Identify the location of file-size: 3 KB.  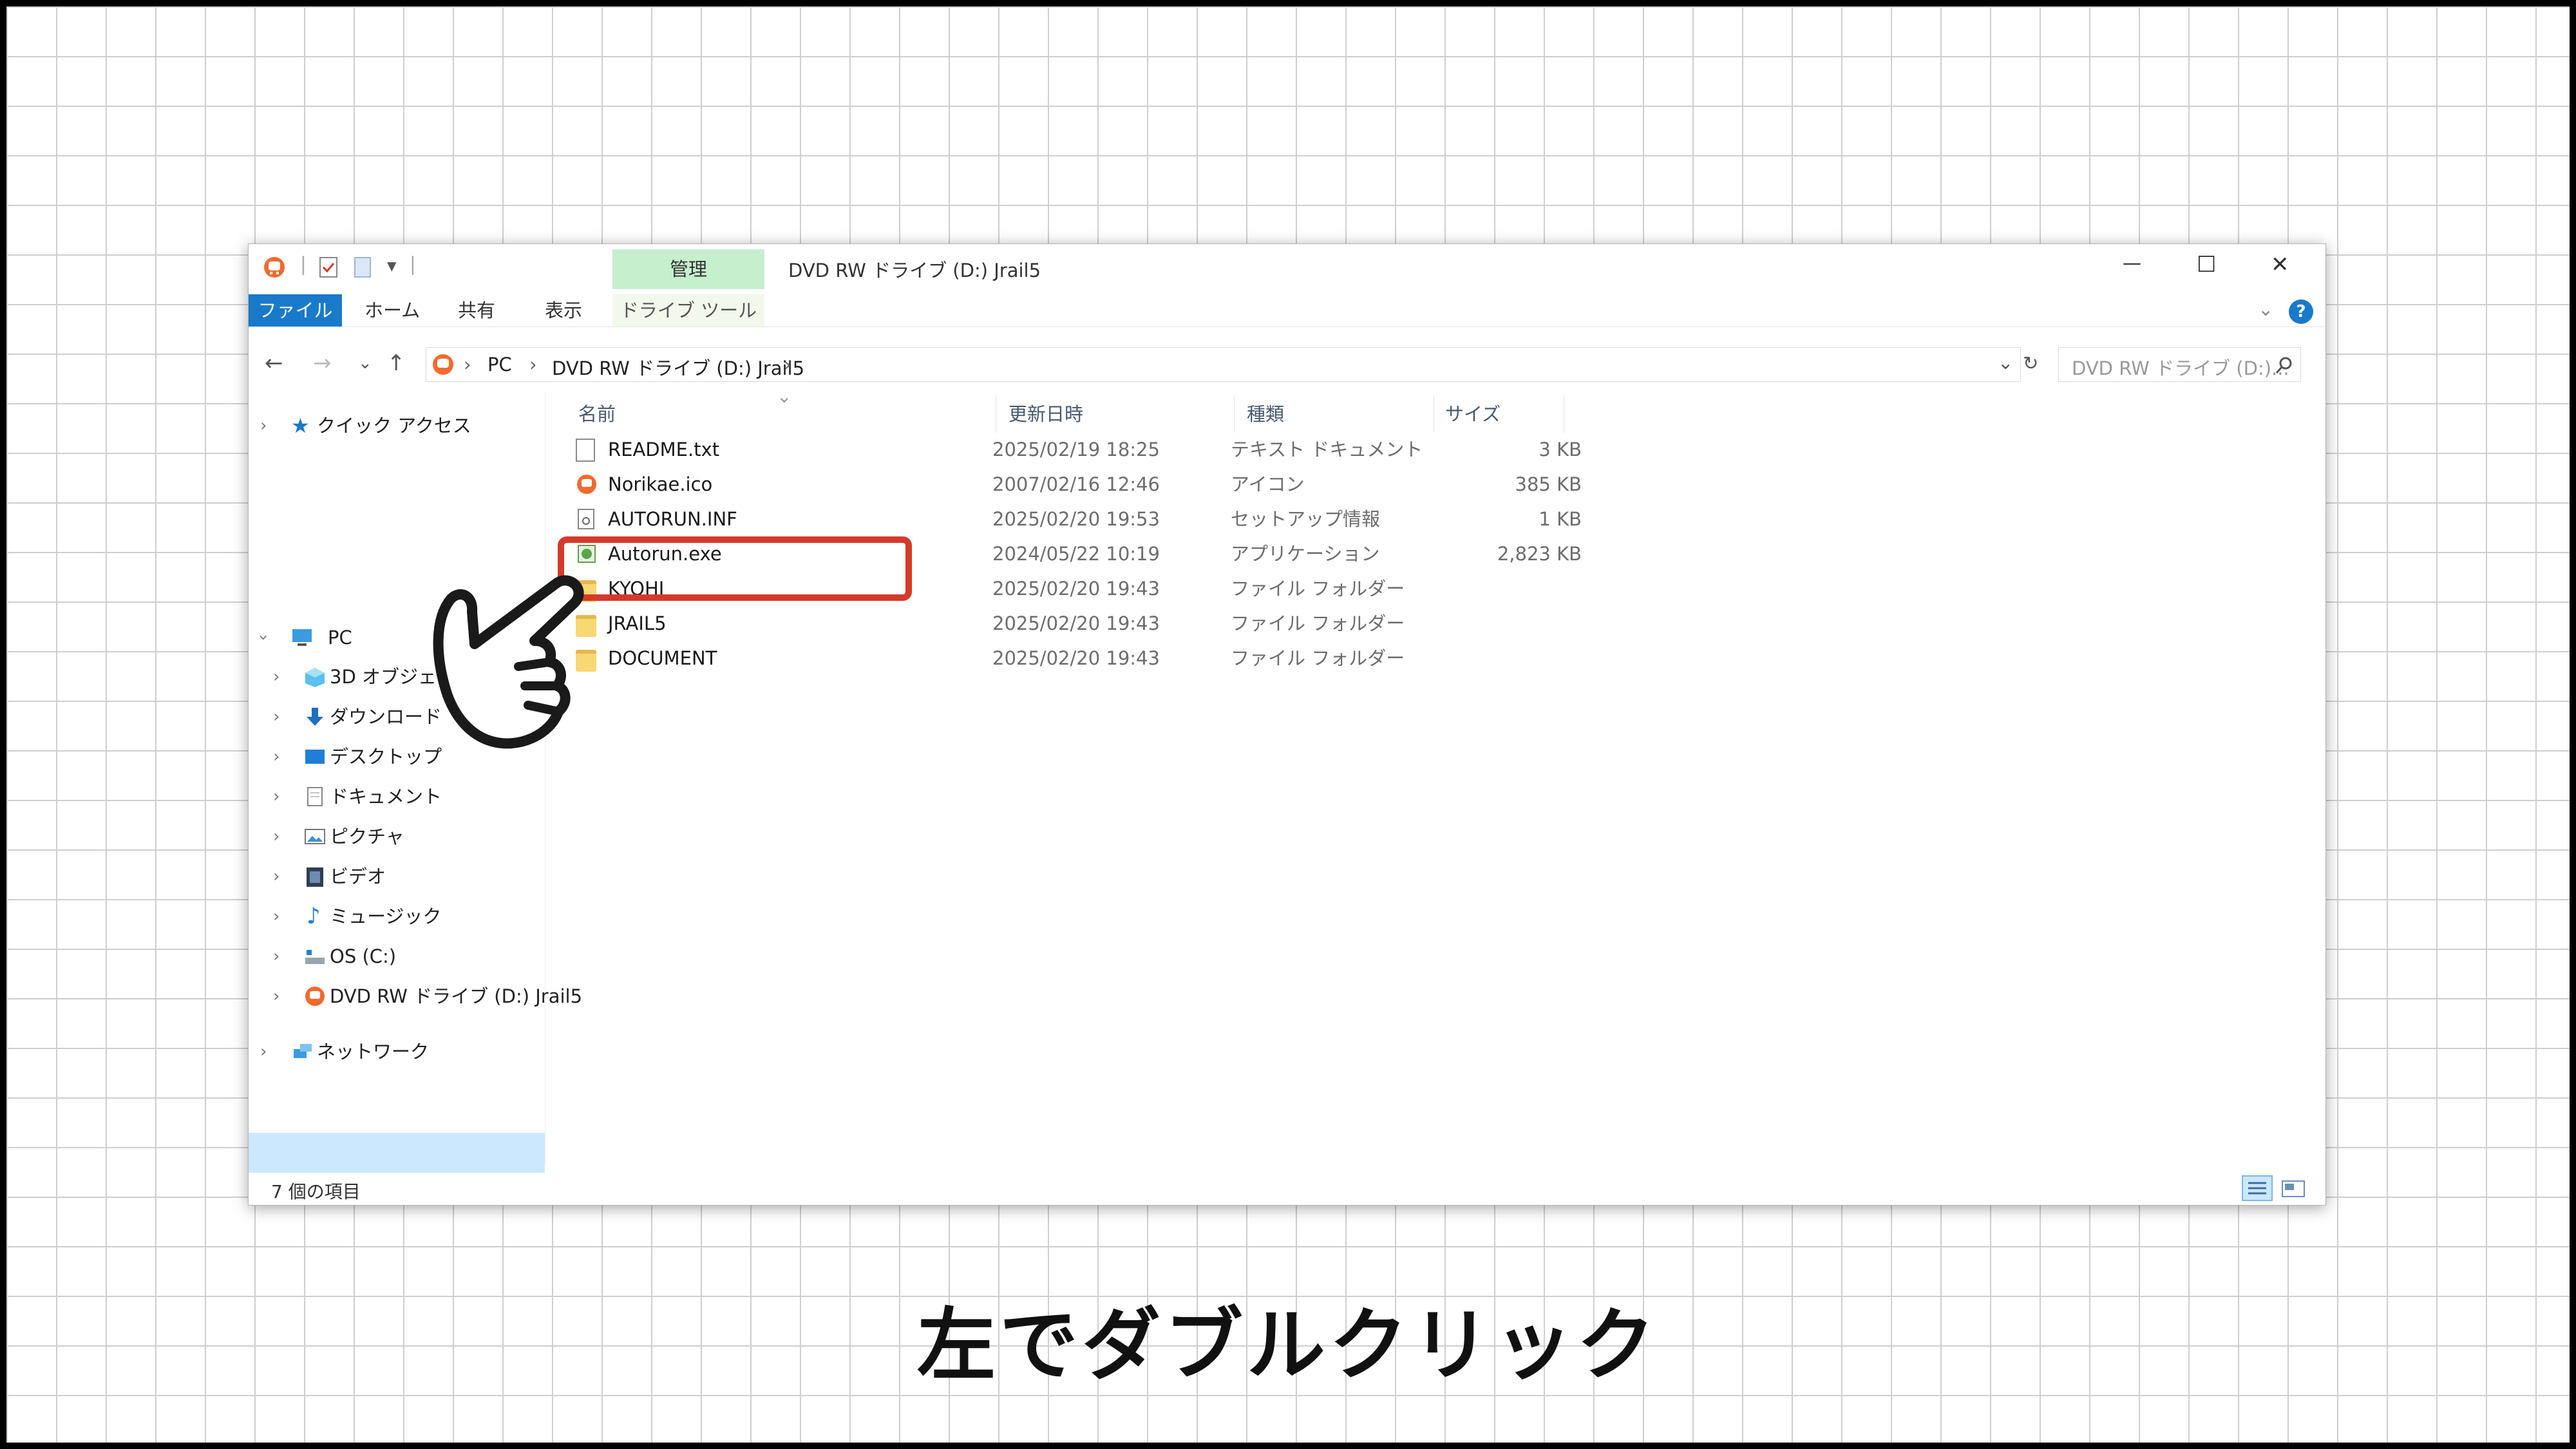
(1560, 449).